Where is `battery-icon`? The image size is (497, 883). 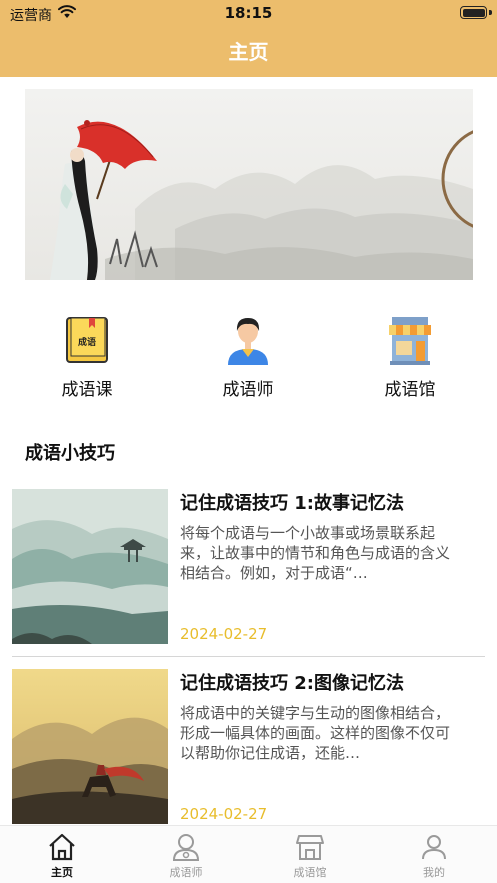 battery-icon is located at coordinates (473, 12).